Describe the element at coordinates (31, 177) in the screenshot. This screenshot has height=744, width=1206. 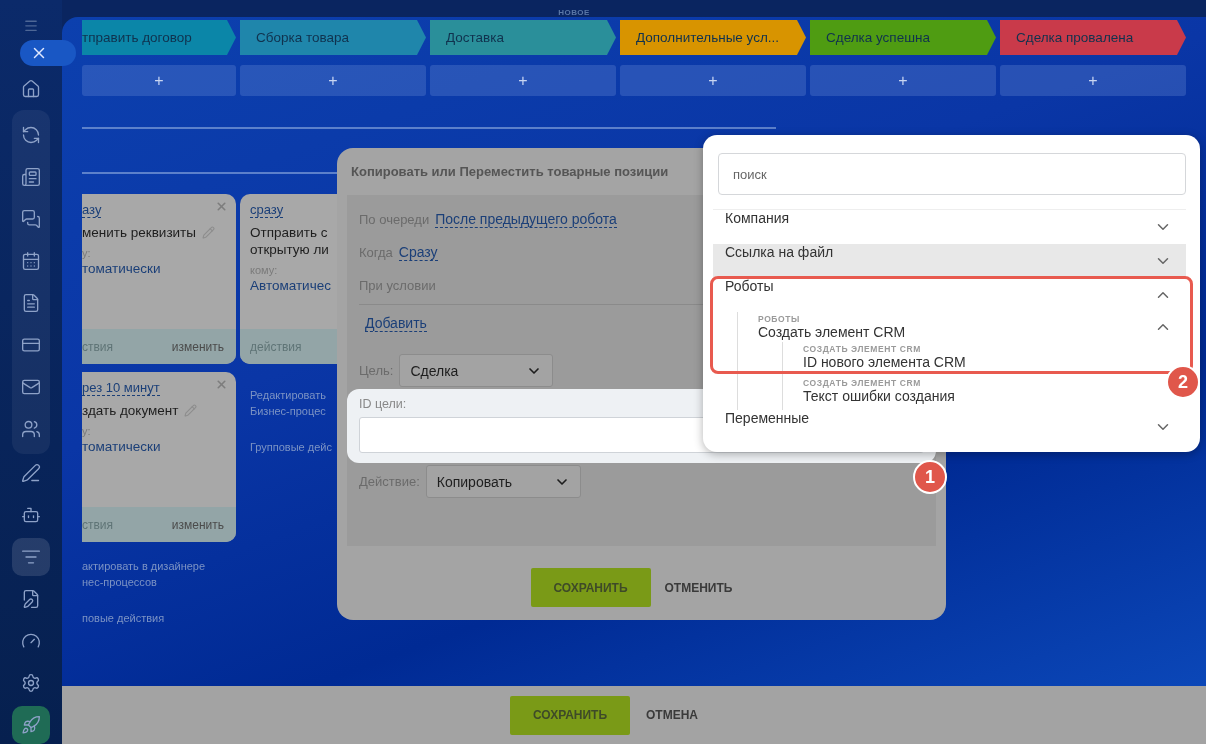
I see `newspaper-icon` at that location.